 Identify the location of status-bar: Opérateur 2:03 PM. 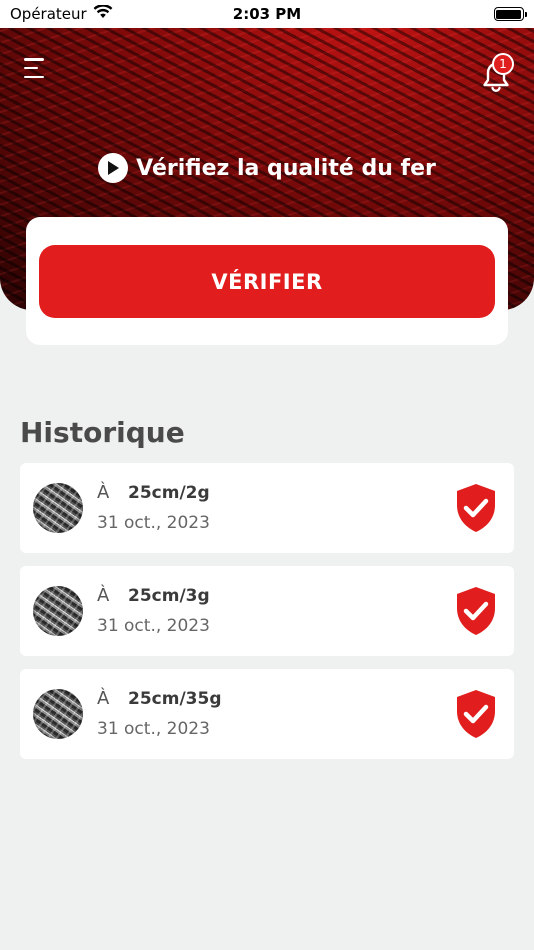
(267, 14).